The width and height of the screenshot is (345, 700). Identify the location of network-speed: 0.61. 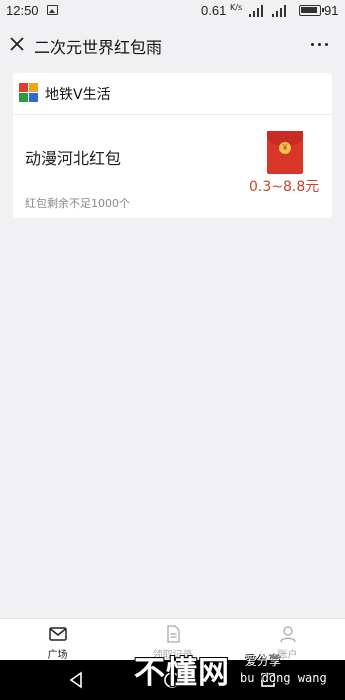
(214, 10).